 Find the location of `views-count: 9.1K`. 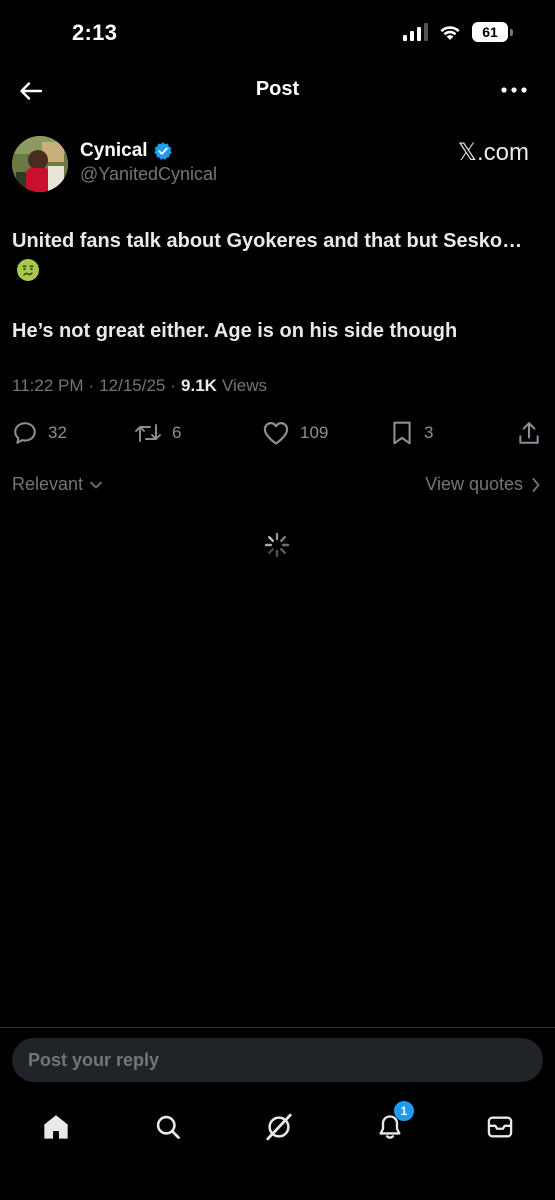

views-count: 9.1K is located at coordinates (199, 386).